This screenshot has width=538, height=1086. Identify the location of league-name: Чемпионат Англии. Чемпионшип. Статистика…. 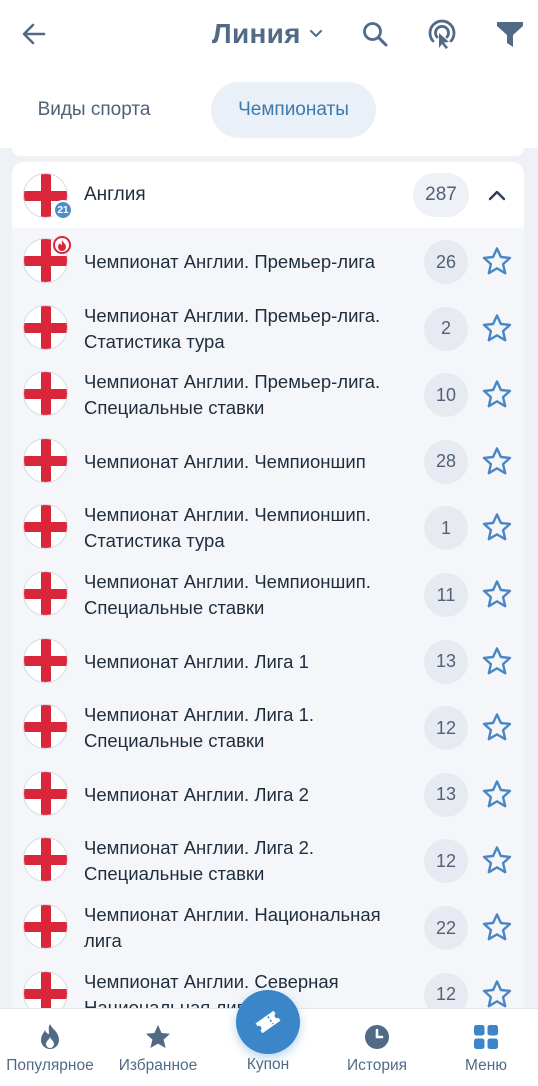
(227, 528).